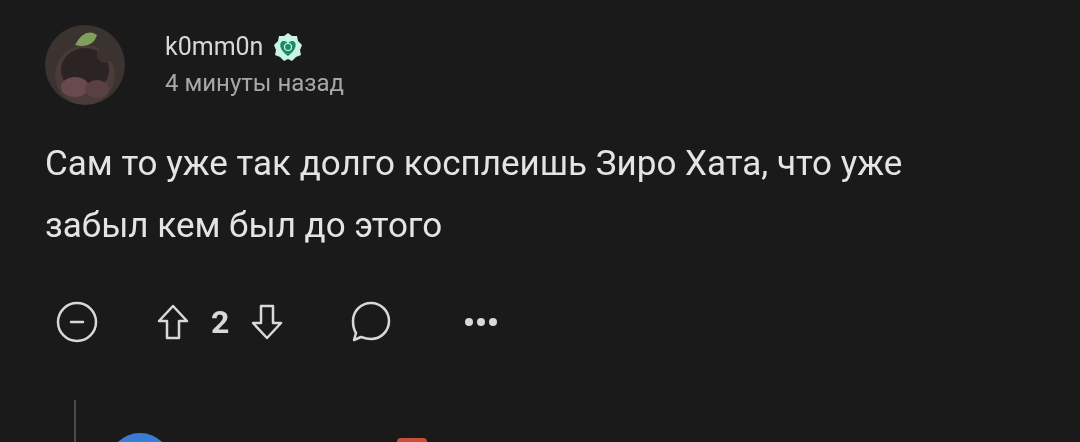 Image resolution: width=1080 pixels, height=442 pixels. Describe the element at coordinates (173, 322) in the screenshot. I see `arrow-up-icon` at that location.